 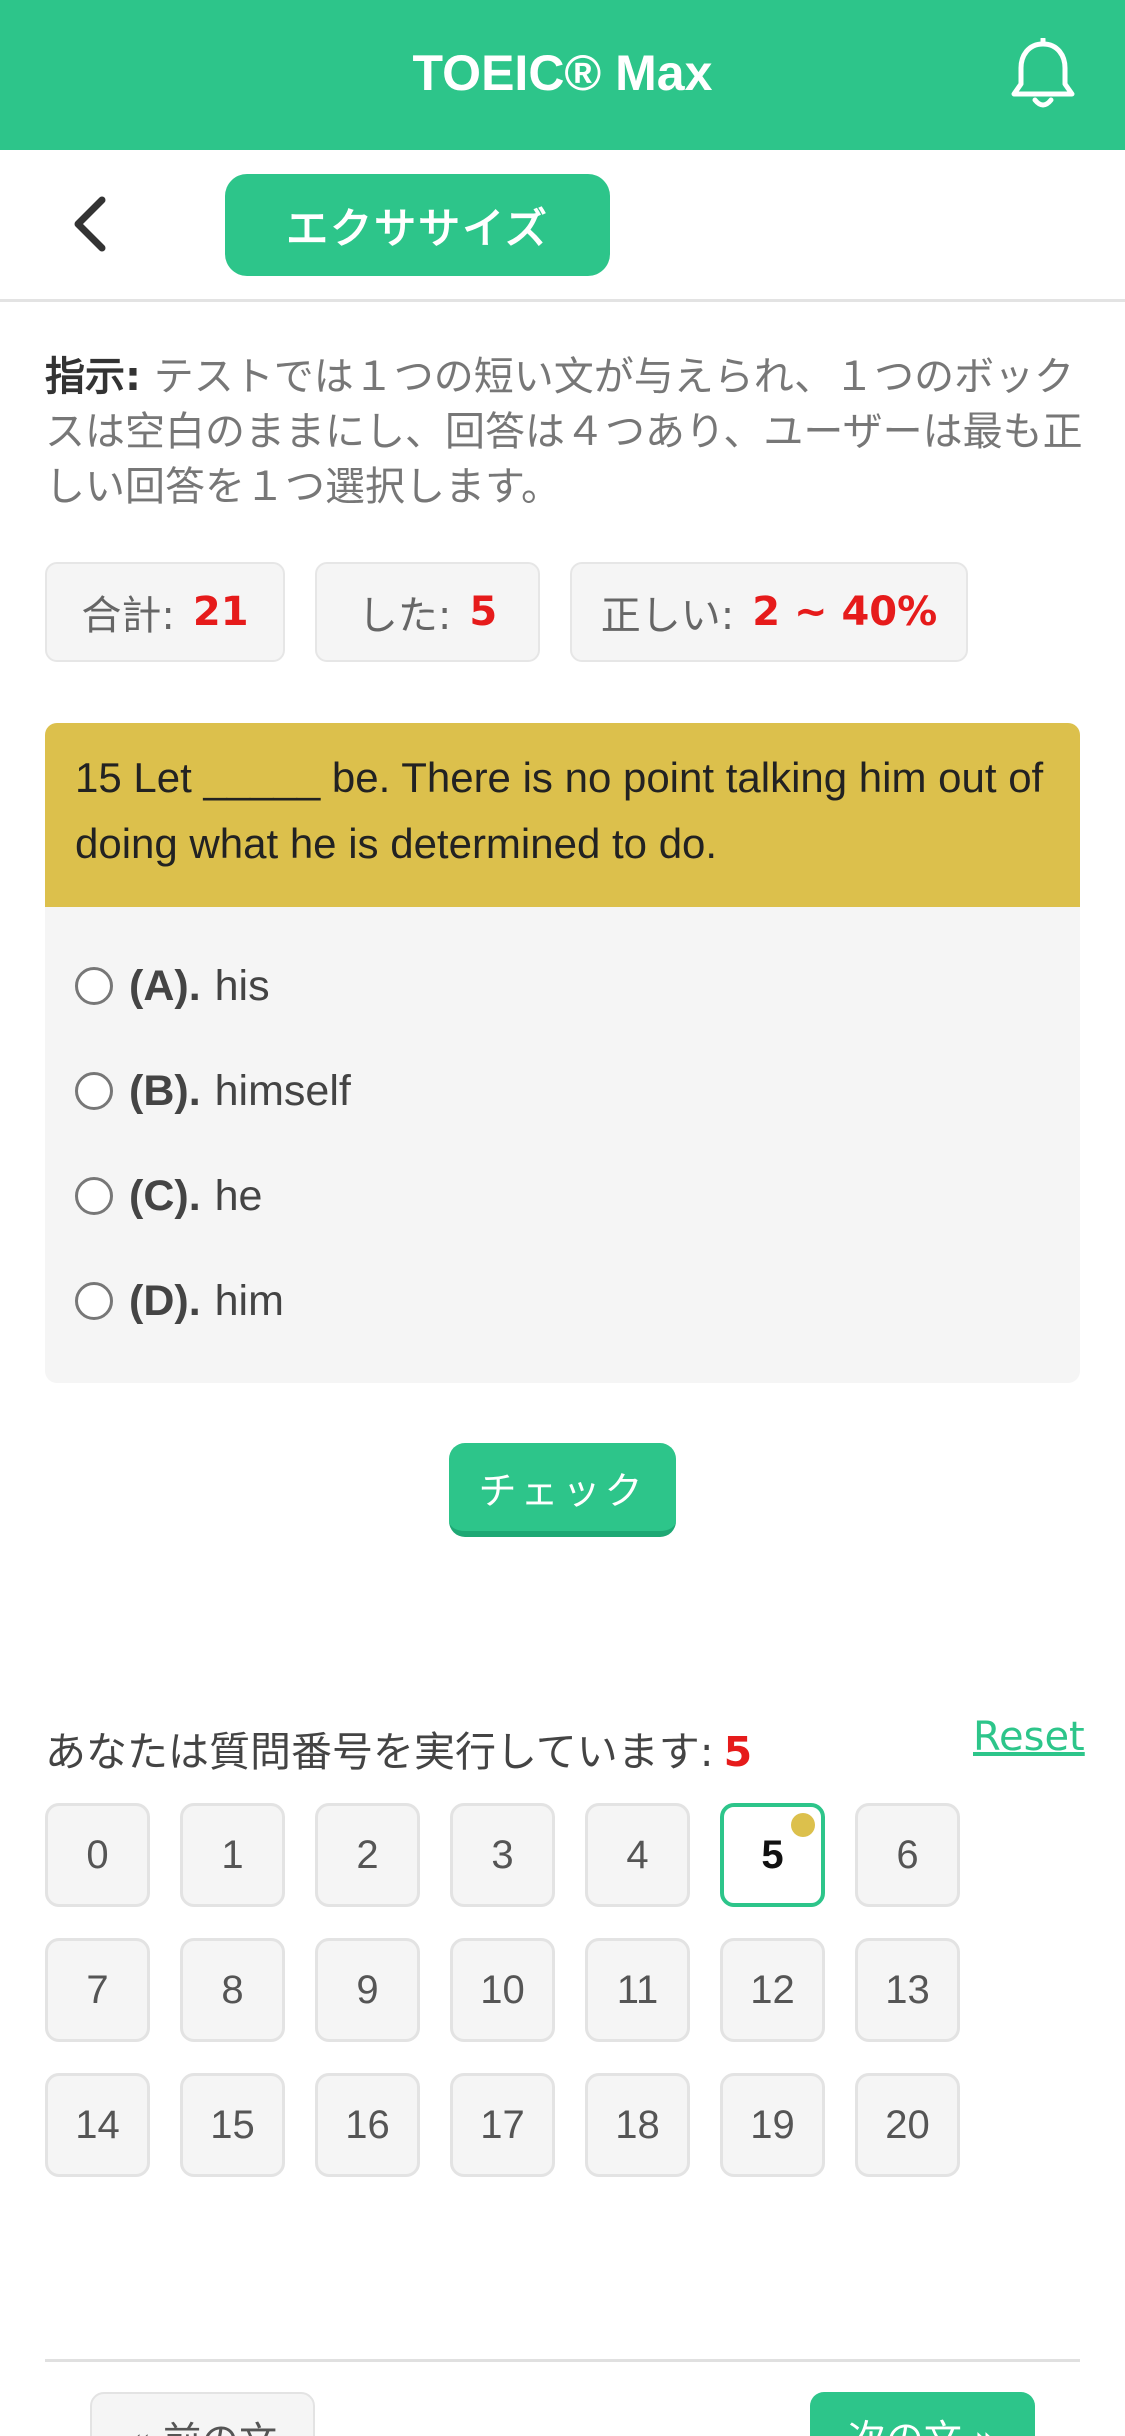 I want to click on option-text: he, so click(x=238, y=1195).